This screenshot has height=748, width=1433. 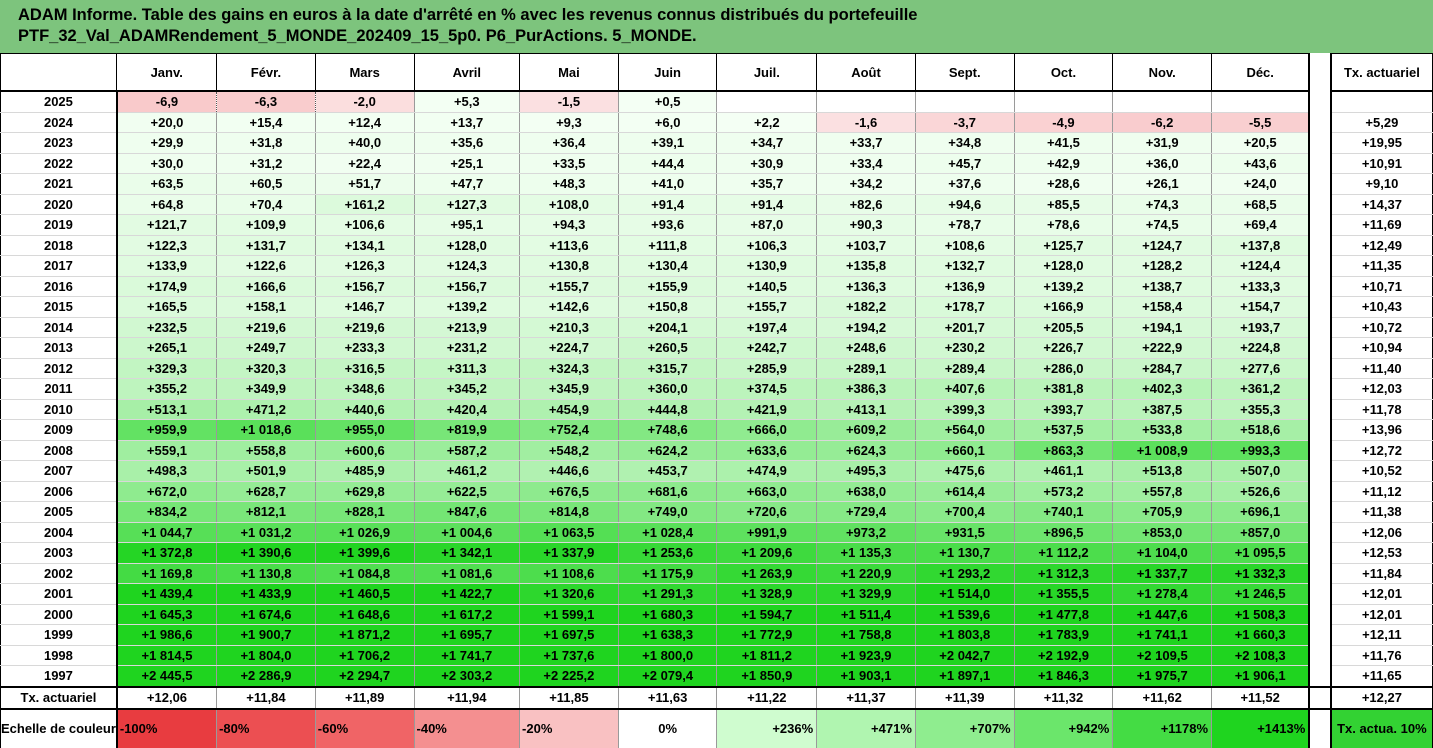 What do you see at coordinates (965, 122) in the screenshot?
I see `gain-cell: -3,7` at bounding box center [965, 122].